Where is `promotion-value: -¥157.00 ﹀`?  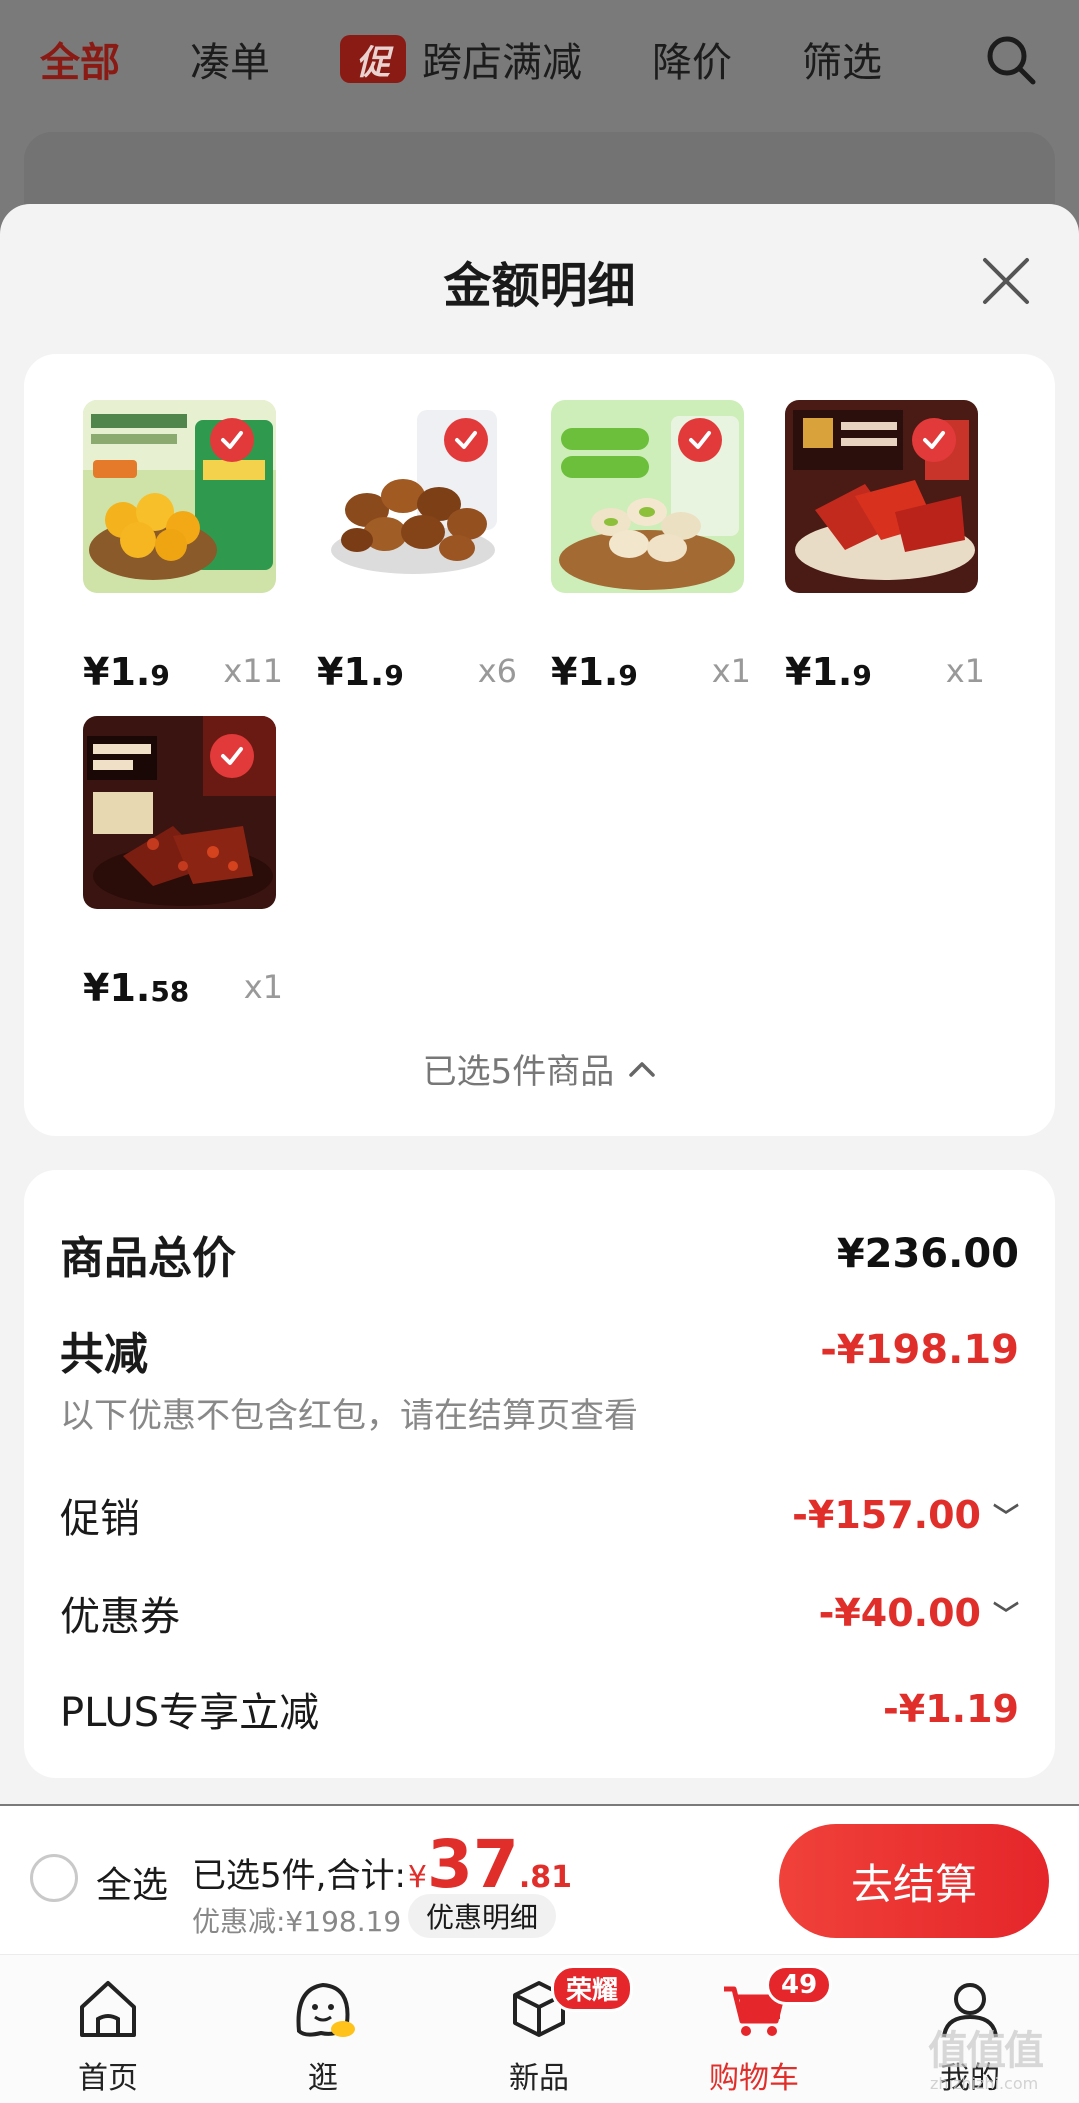 promotion-value: -¥157.00 ﹀ is located at coordinates (905, 1515).